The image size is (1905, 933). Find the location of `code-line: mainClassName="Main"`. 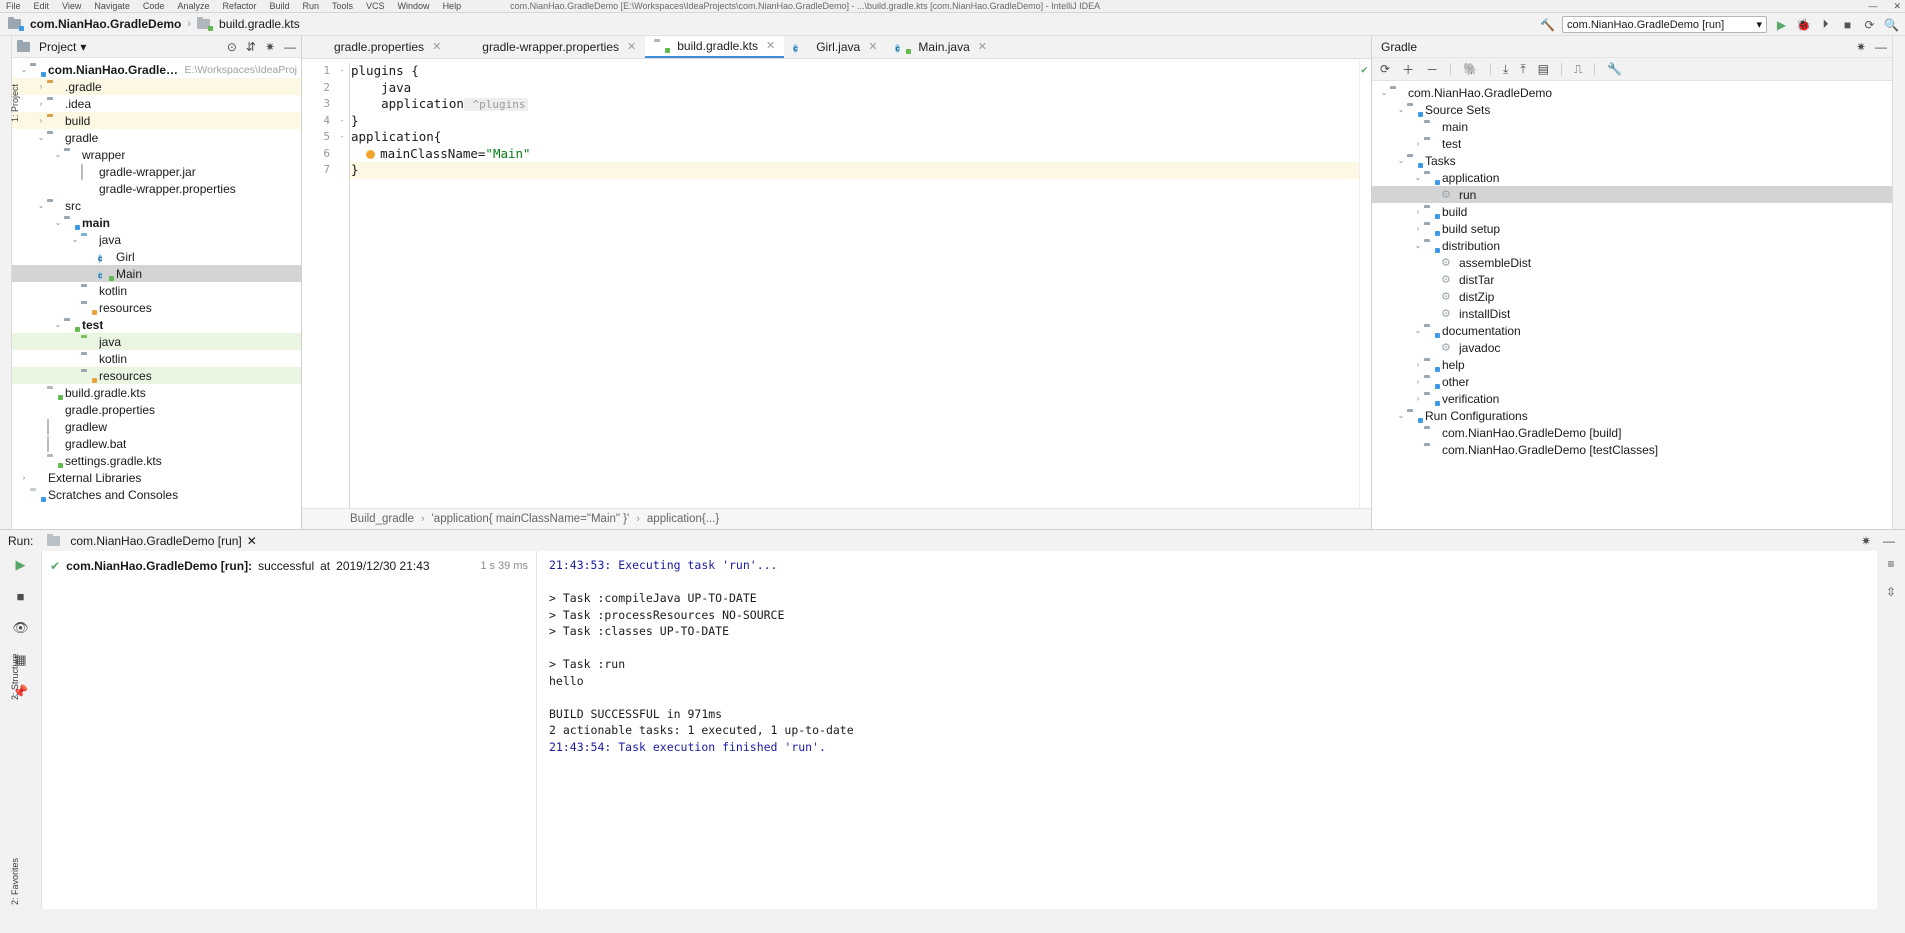

code-line: mainClassName="Main" is located at coordinates (854, 154).